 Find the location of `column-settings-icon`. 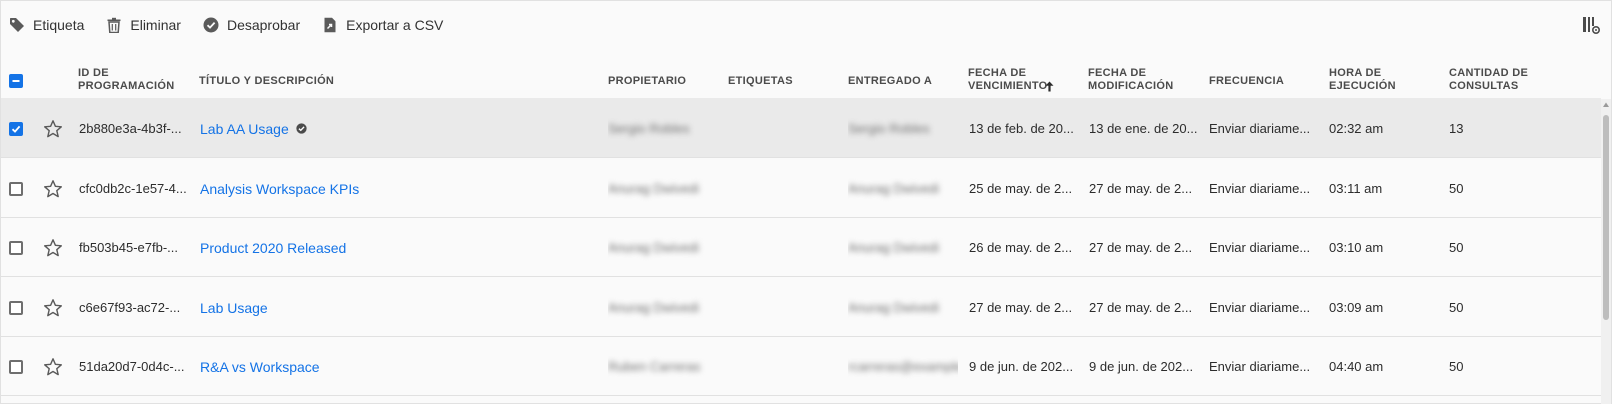

column-settings-icon is located at coordinates (1591, 25).